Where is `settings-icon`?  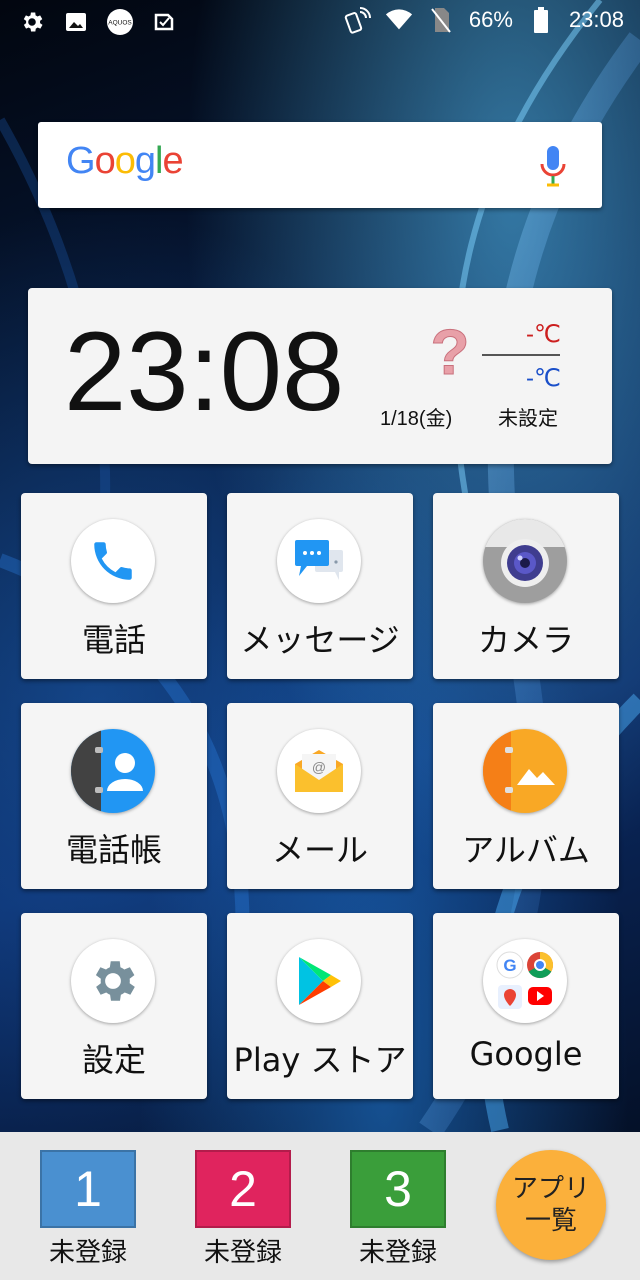
settings-icon is located at coordinates (113, 981).